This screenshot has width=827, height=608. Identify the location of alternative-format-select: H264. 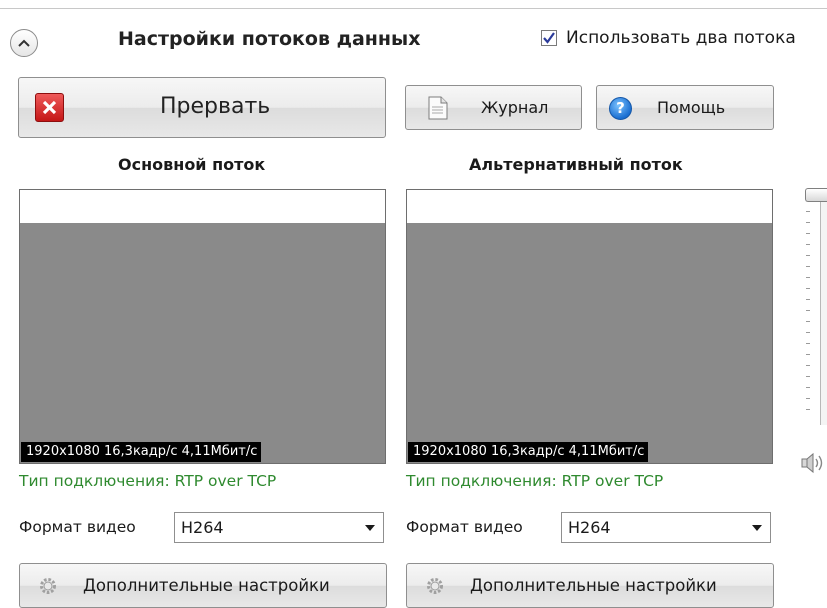
(666, 527).